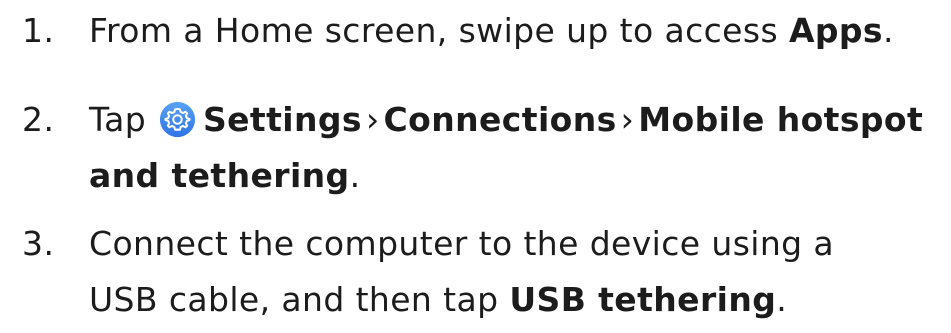 The height and width of the screenshot is (333, 951). What do you see at coordinates (38, 30) in the screenshot?
I see `step-number: 1.` at bounding box center [38, 30].